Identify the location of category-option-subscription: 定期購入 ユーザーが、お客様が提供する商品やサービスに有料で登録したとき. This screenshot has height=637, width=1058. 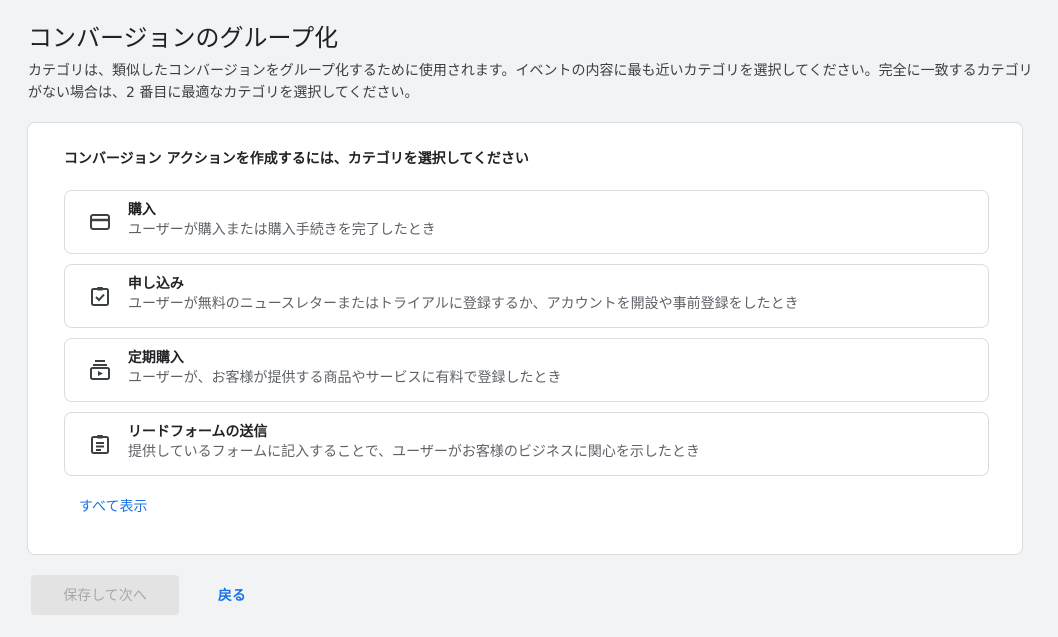
(526, 370).